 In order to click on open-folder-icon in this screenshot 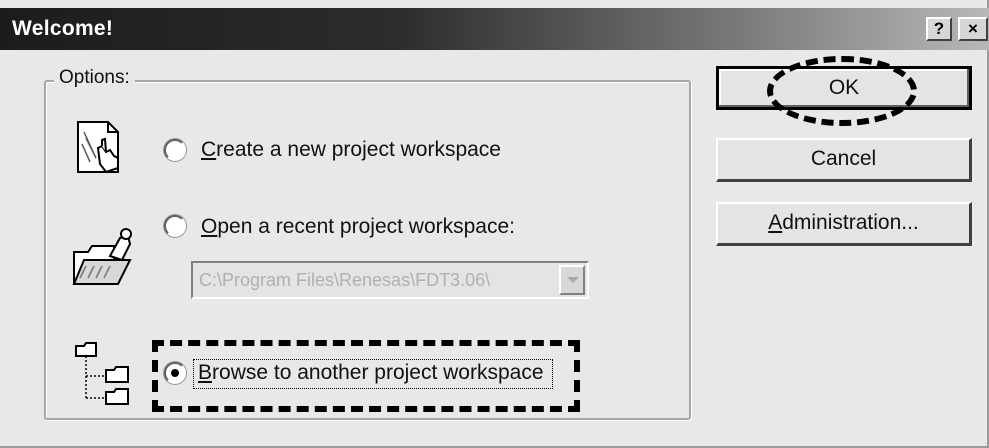, I will do `click(102, 256)`.